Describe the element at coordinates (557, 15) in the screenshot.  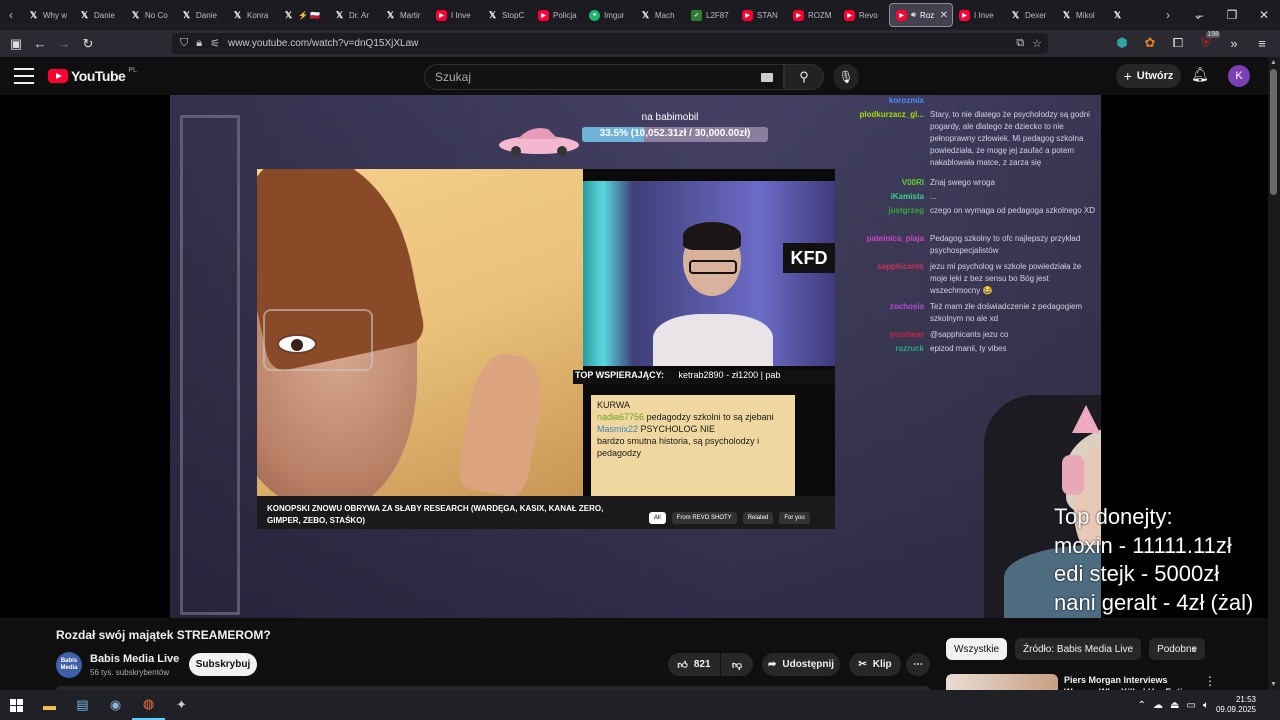
I see `browser-tab: ▶ Policja` at that location.